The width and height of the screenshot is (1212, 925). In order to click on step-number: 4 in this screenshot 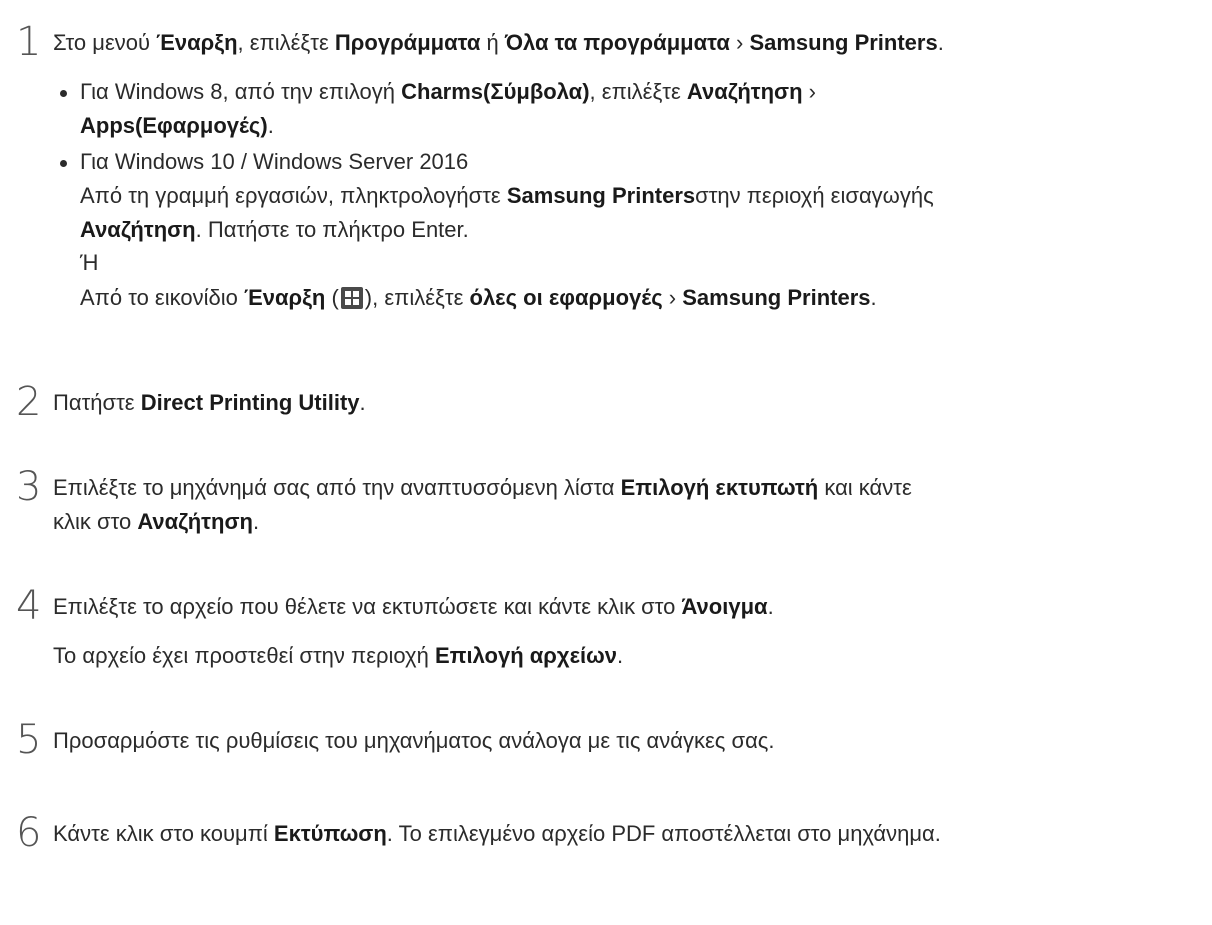, I will do `click(29, 606)`.